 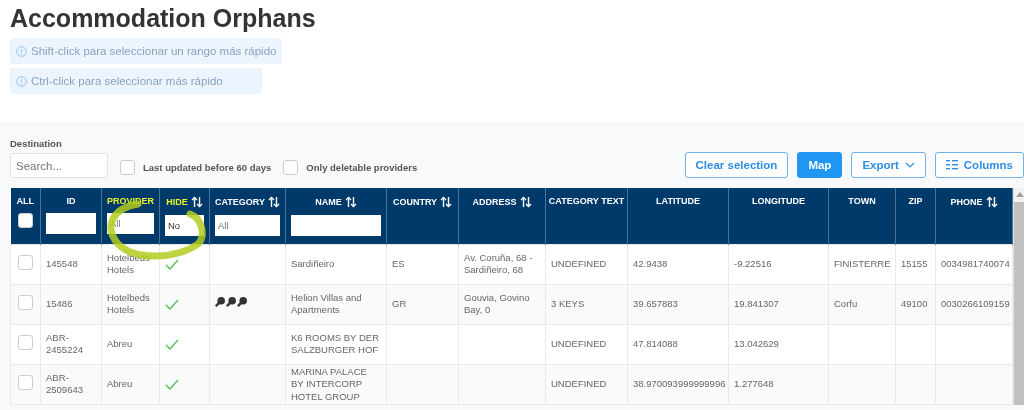 I want to click on table-cell: 0034981740074, so click(x=975, y=263).